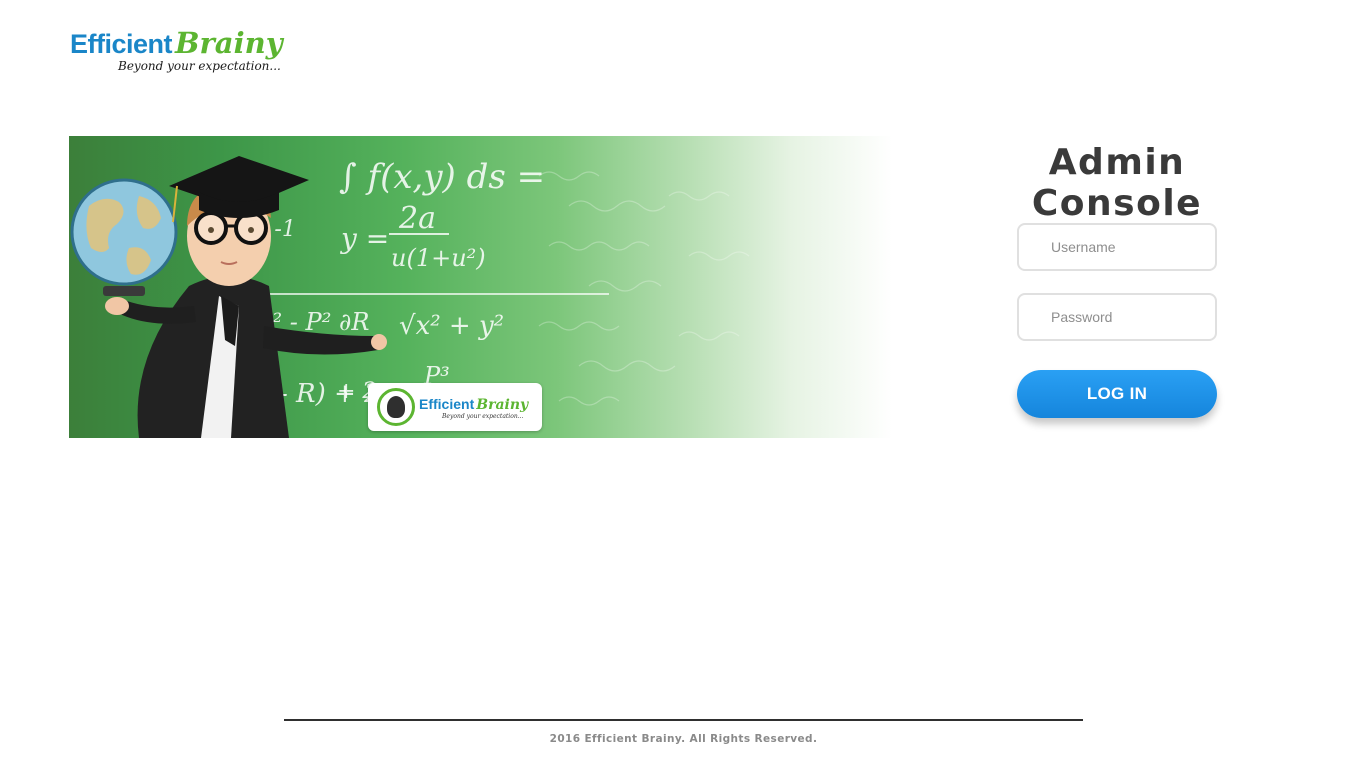 This screenshot has width=1366, height=768. What do you see at coordinates (417, 218) in the screenshot?
I see `formula-2a: 2a` at bounding box center [417, 218].